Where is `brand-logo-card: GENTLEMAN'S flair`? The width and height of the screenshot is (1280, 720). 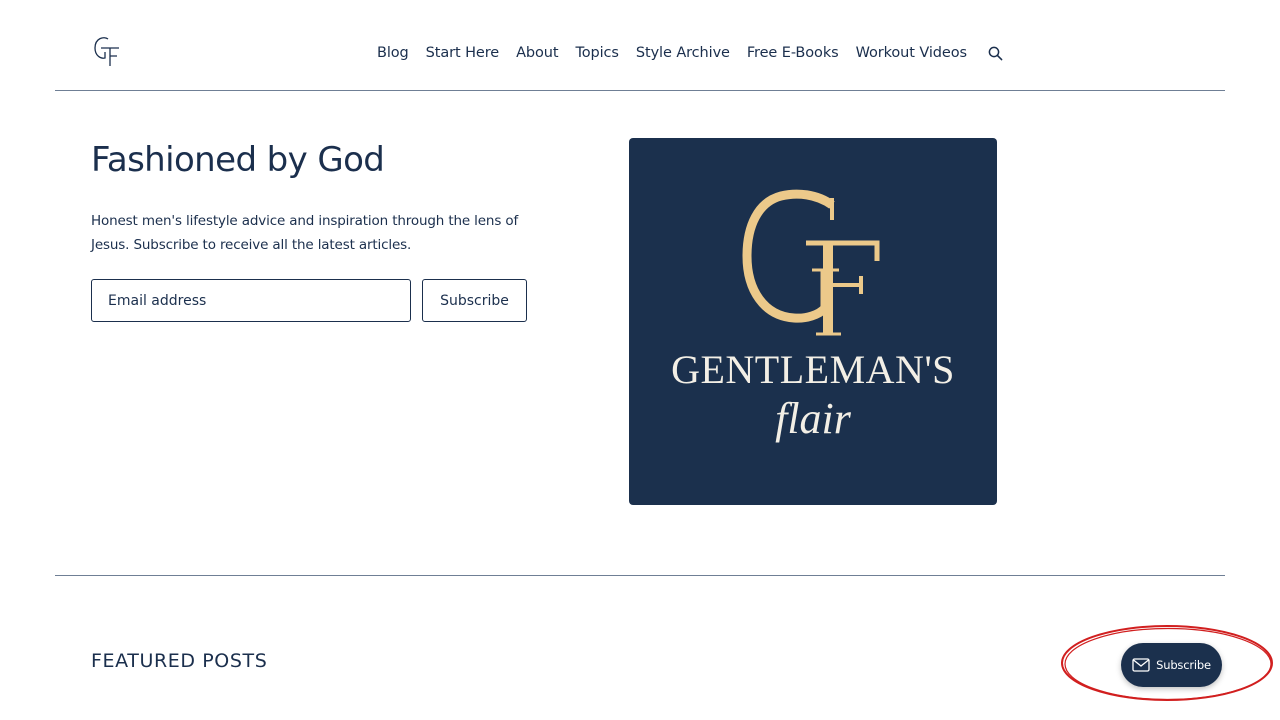
brand-logo-card: GENTLEMAN'S flair is located at coordinates (813, 321).